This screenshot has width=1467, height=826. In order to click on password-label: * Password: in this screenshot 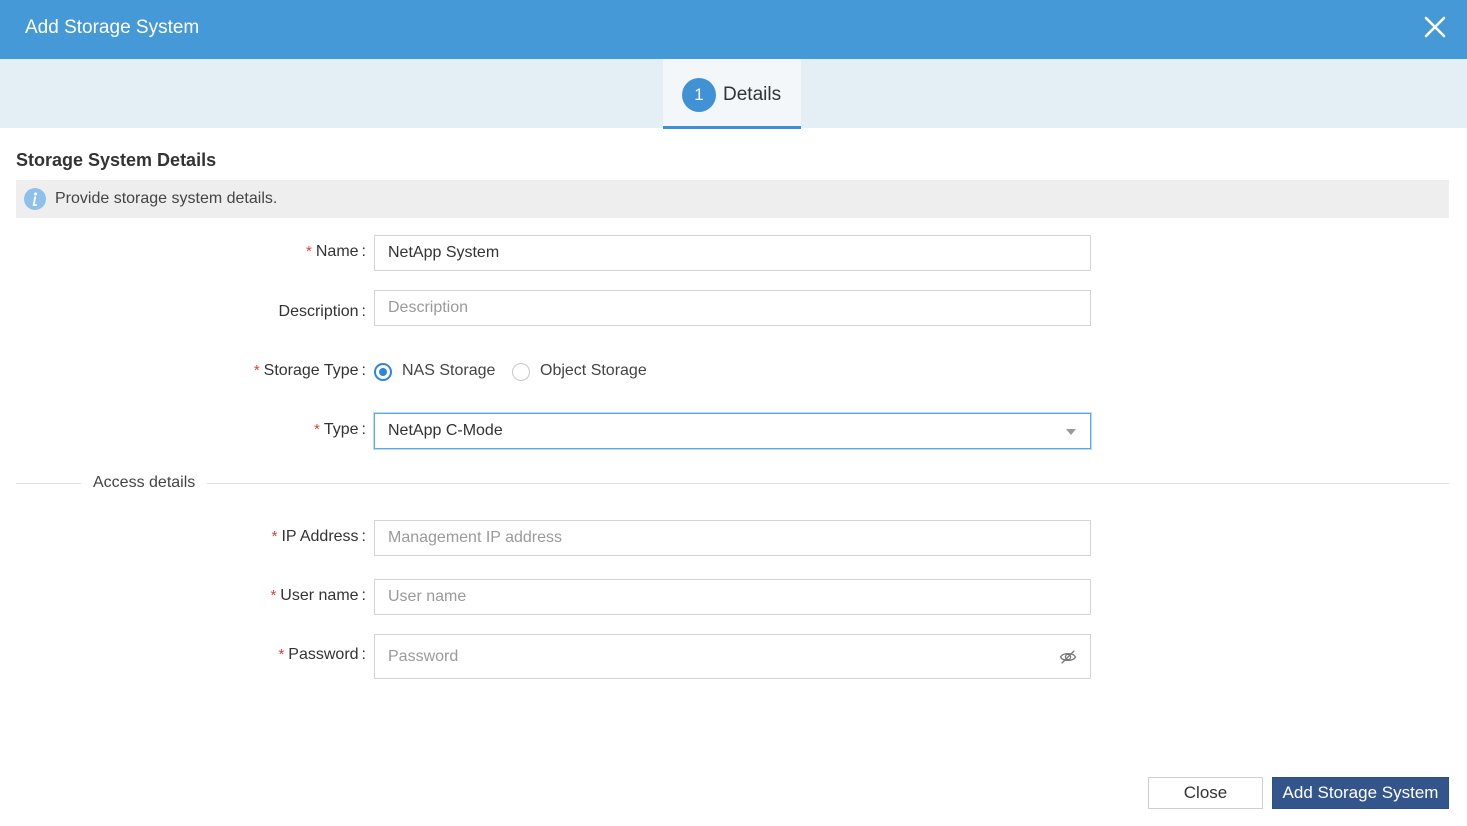, I will do `click(322, 654)`.